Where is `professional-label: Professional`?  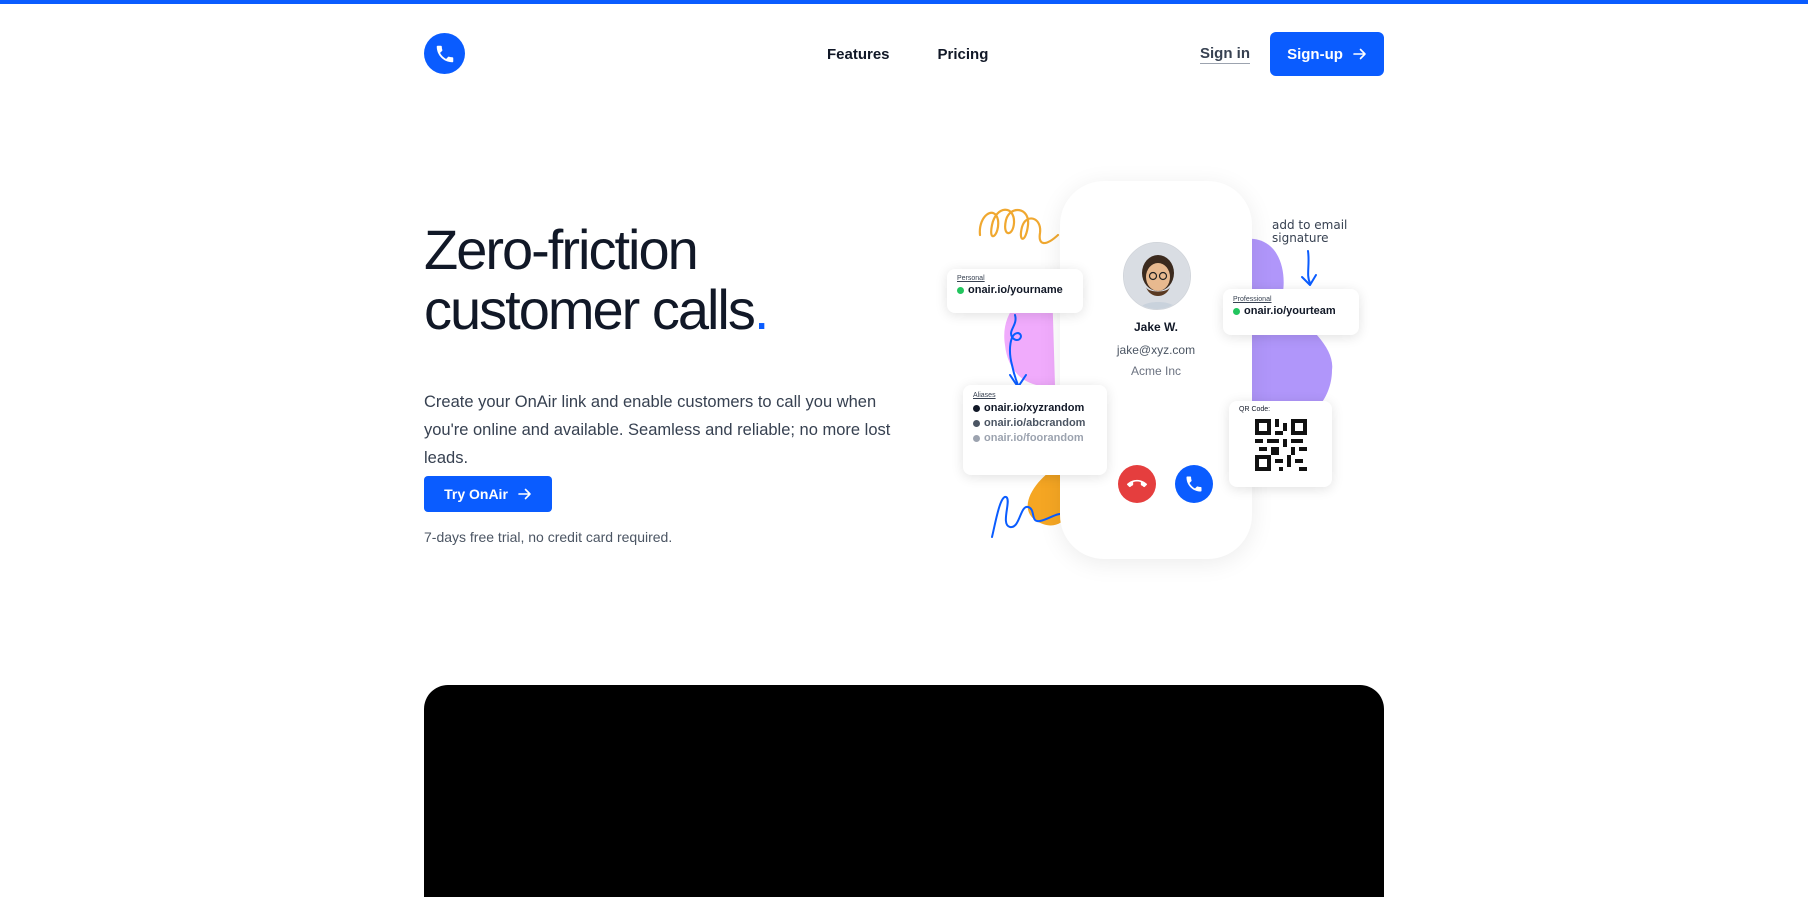 professional-label: Professional is located at coordinates (1252, 299).